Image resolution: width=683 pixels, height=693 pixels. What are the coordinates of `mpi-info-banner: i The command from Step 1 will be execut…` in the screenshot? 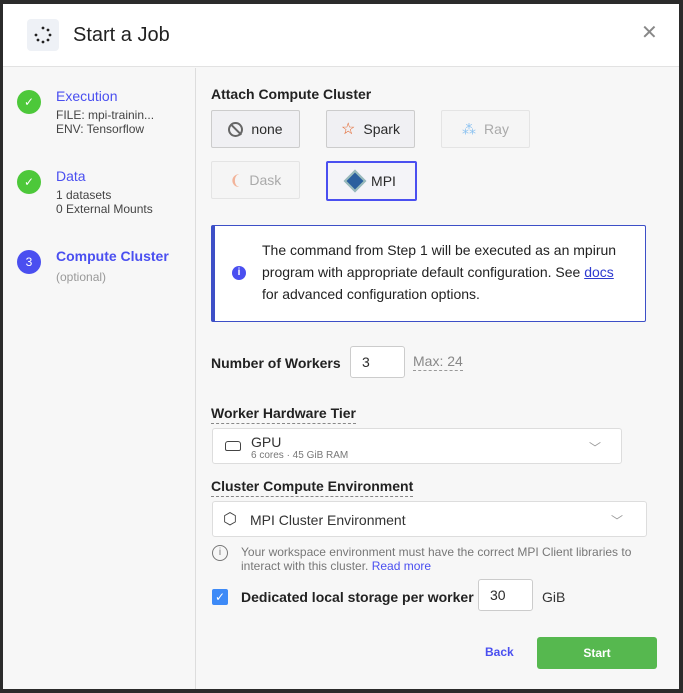 It's located at (428, 273).